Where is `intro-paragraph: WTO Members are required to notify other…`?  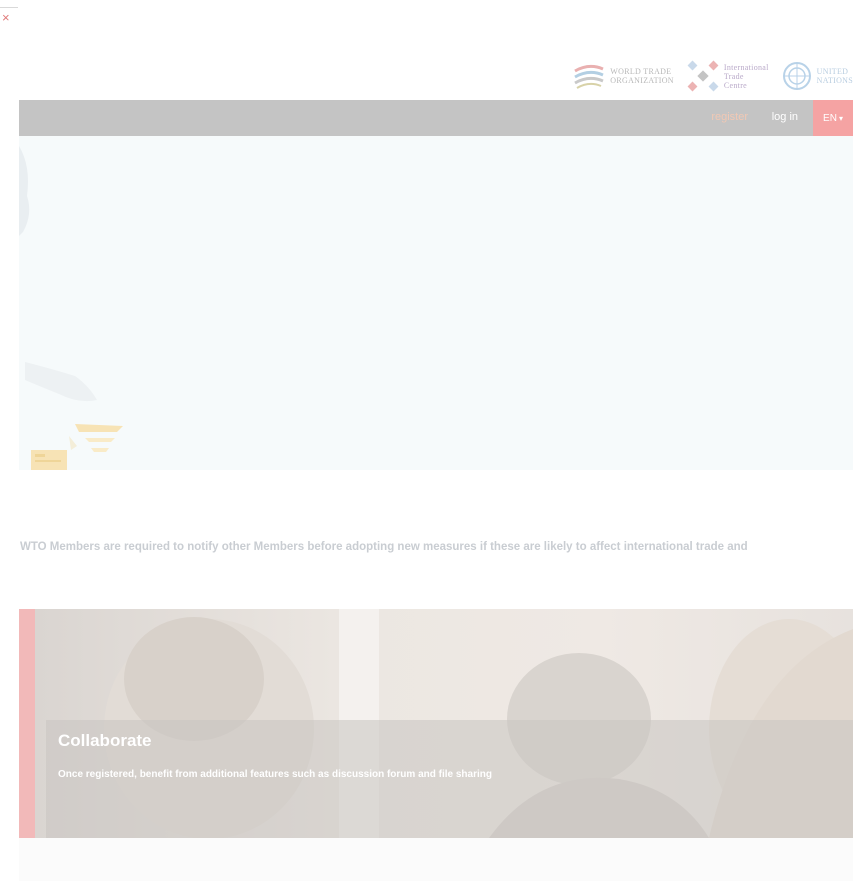
intro-paragraph: WTO Members are required to notify other… is located at coordinates (384, 547).